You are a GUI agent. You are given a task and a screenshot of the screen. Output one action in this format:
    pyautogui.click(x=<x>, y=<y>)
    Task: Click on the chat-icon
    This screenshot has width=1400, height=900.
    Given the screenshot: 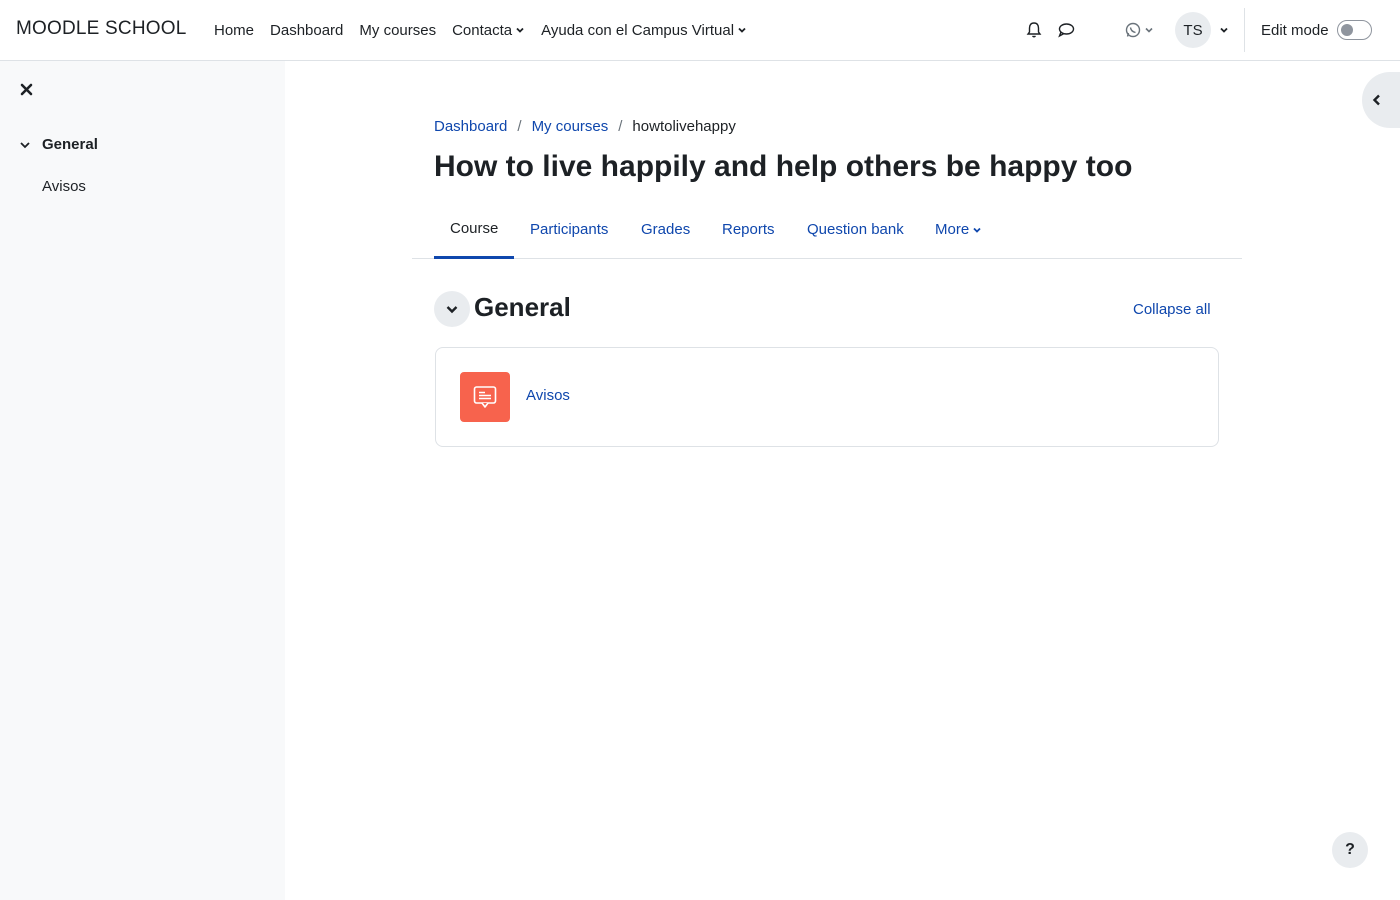 What is the action you would take?
    pyautogui.click(x=1066, y=30)
    